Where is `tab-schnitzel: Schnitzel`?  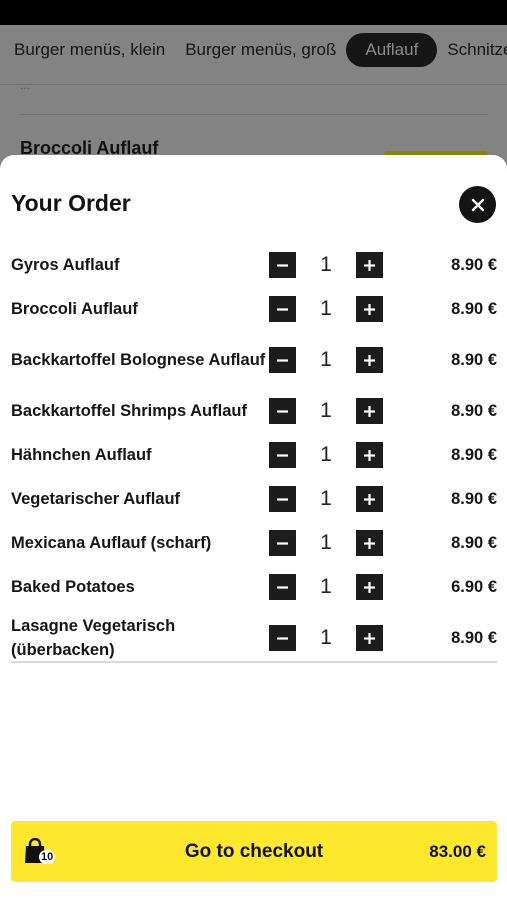 tab-schnitzel: Schnitzel is located at coordinates (477, 50).